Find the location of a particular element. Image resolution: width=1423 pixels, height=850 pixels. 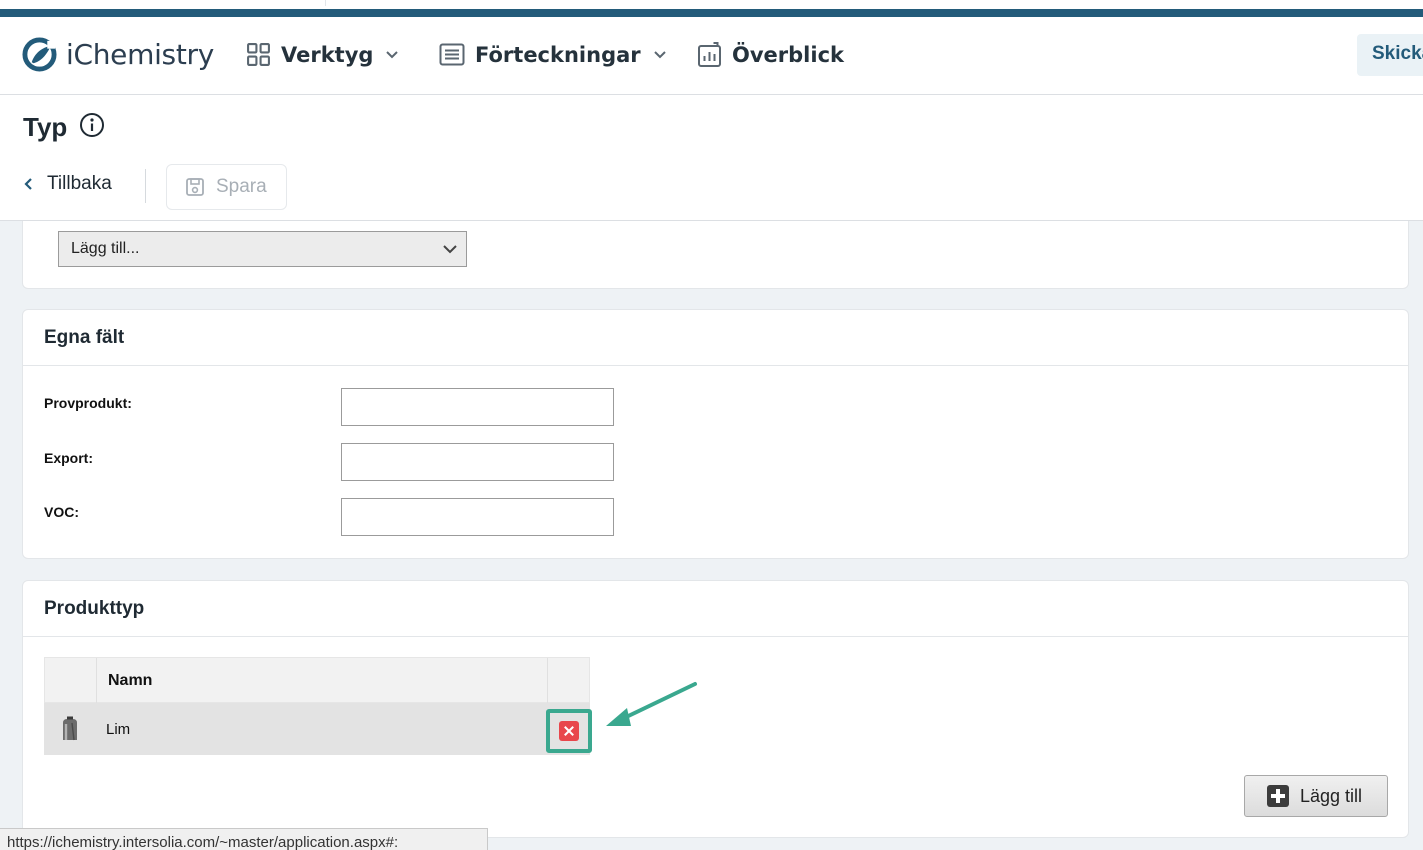

annotation-arrow-icon is located at coordinates (651, 704).